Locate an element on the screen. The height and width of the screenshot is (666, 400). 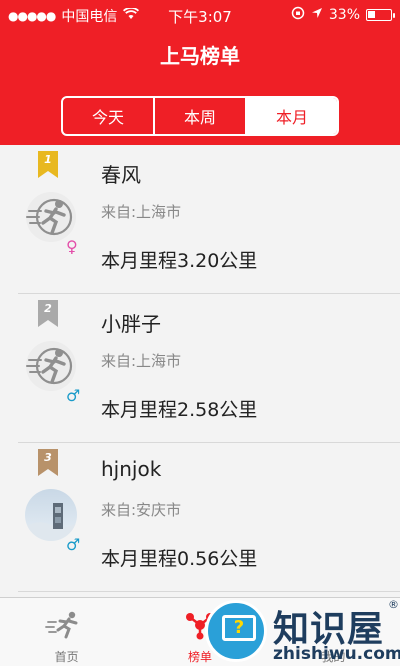
female-icon: ♀ is located at coordinates (72, 246).